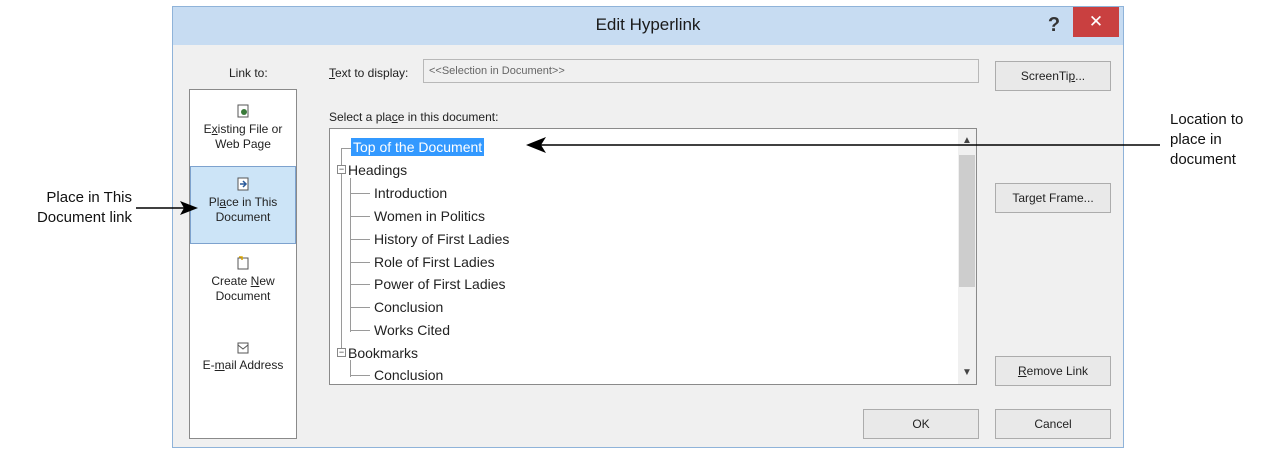  I want to click on select-place-label: Select a place in this document:, so click(414, 117).